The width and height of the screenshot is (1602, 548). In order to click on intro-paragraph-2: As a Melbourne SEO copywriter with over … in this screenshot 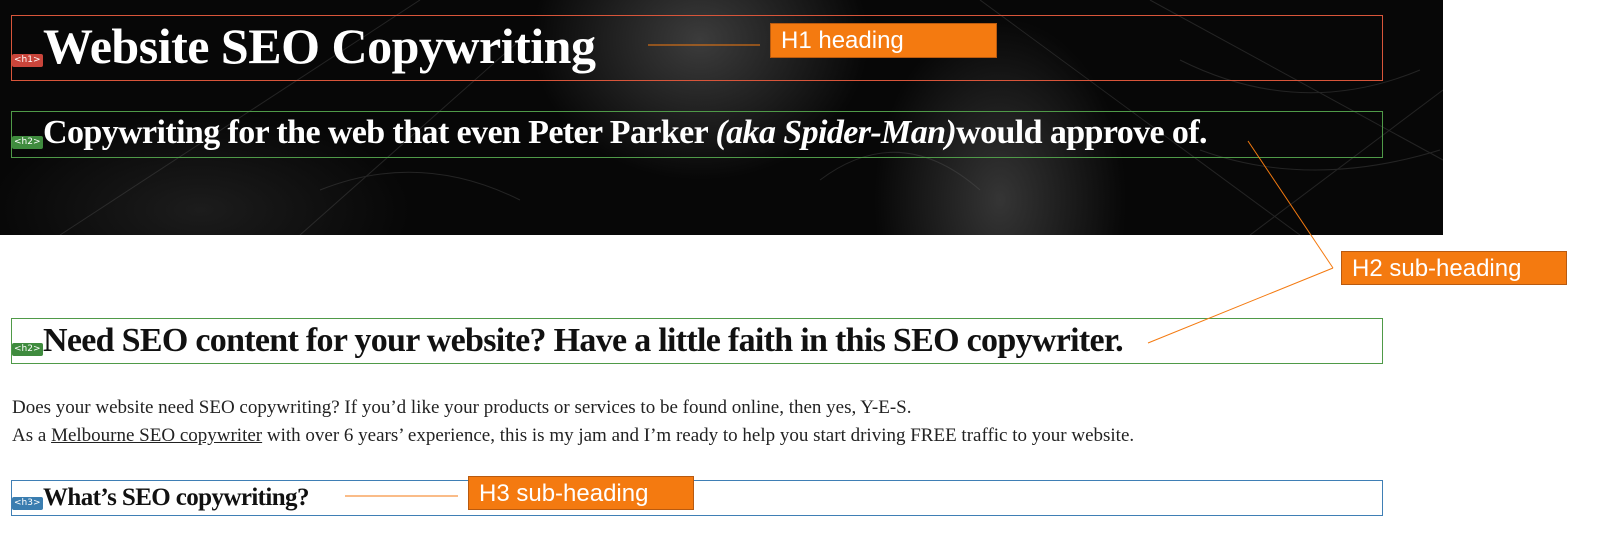, I will do `click(573, 436)`.